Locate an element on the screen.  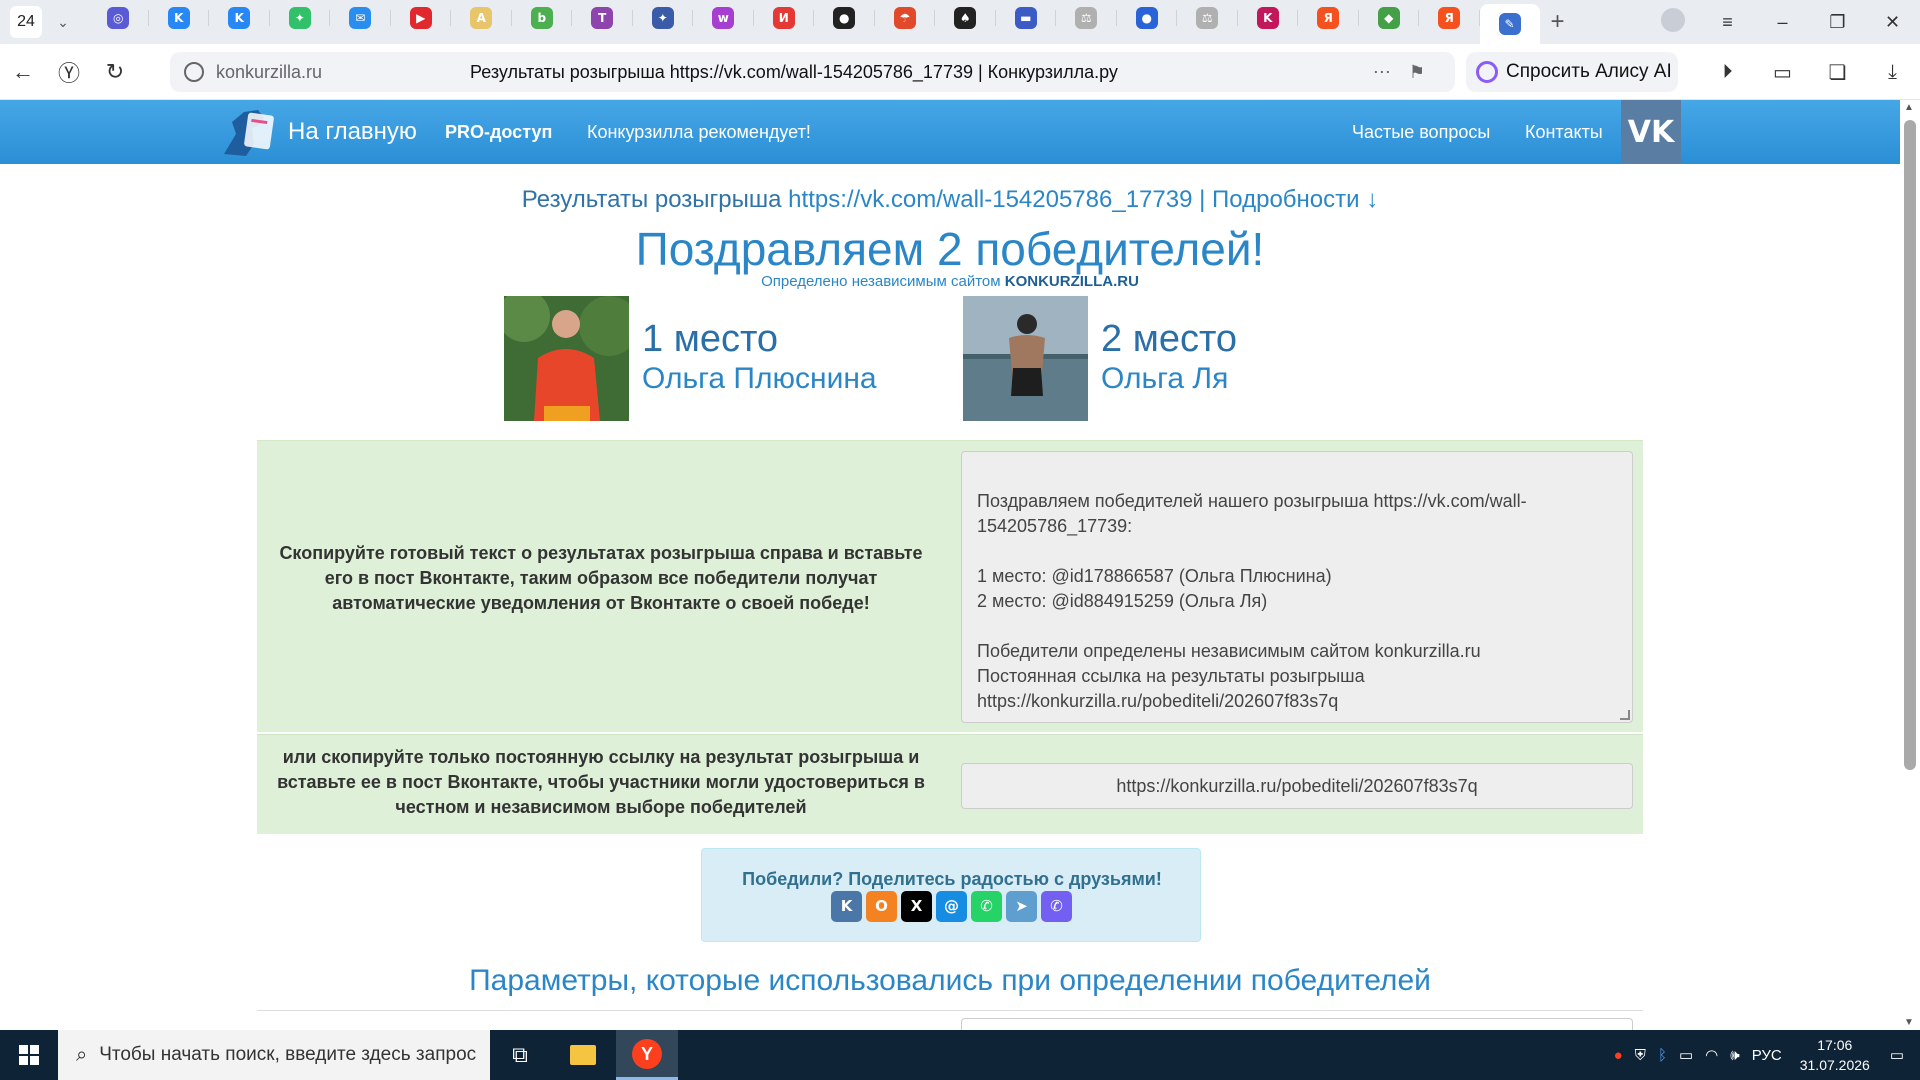
browser-tab: T is located at coordinates (602, 18).